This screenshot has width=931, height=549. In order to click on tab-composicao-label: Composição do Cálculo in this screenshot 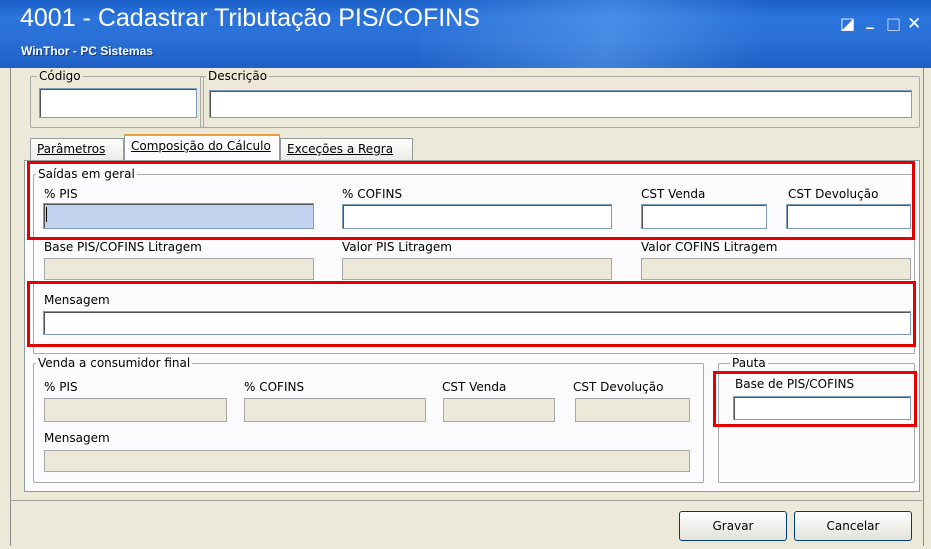, I will do `click(201, 146)`.